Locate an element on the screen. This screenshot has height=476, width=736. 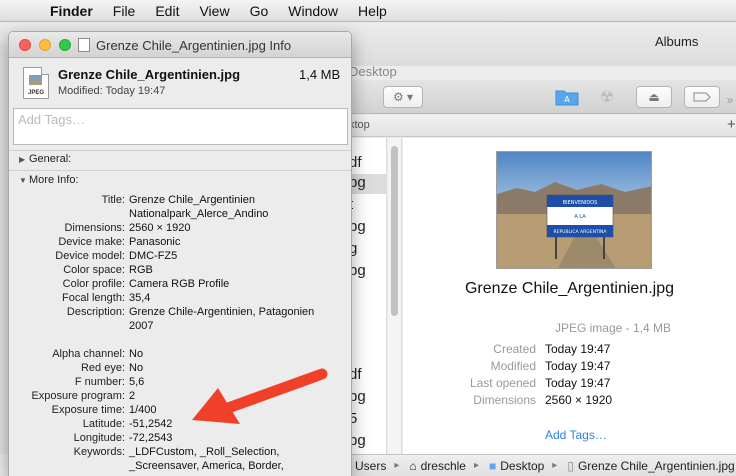
sign-line-3: REPUBLICA ARGENTINA is located at coordinates (581, 232).